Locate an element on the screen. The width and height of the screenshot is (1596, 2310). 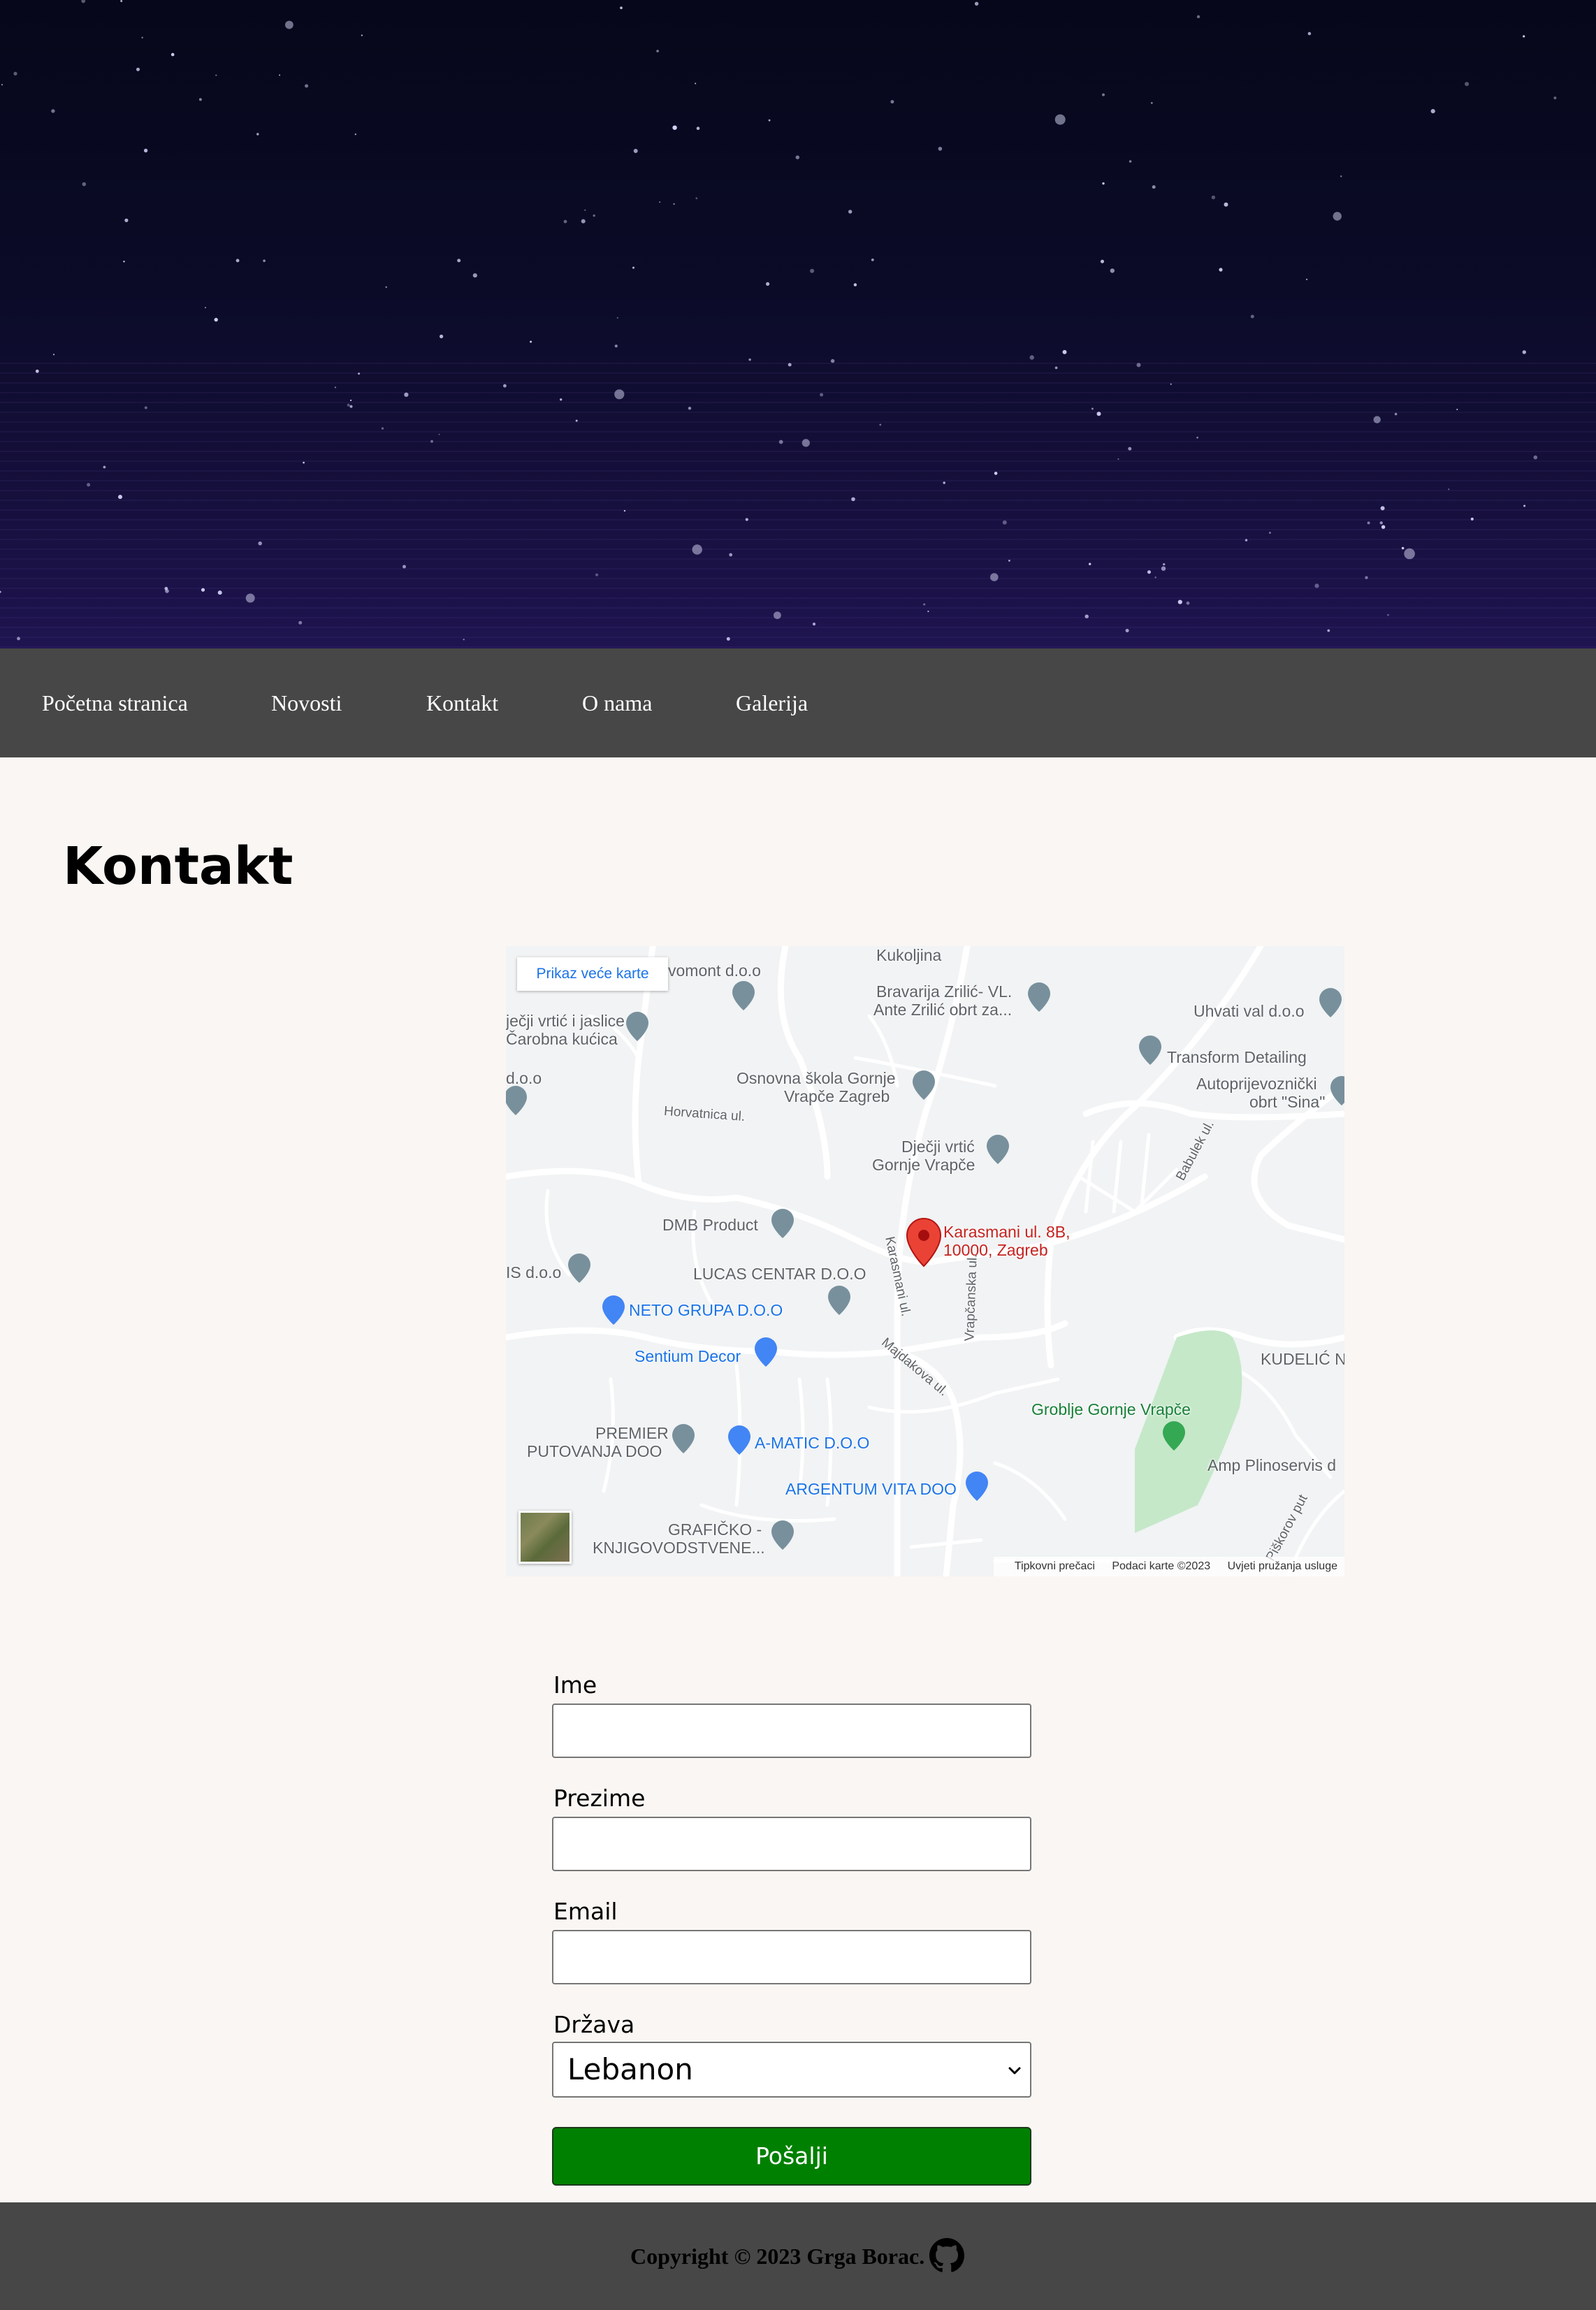
keyboard-shortcuts-link: Tipkovni prečaci is located at coordinates (1055, 1566).